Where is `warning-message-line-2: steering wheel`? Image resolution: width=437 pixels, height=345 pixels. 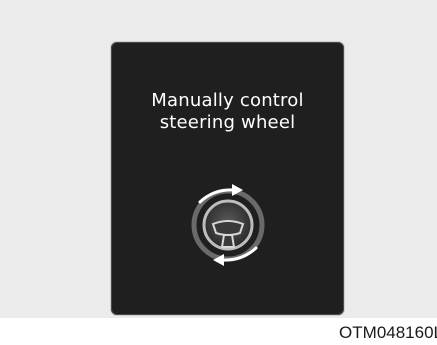 warning-message-line-2: steering wheel is located at coordinates (227, 122).